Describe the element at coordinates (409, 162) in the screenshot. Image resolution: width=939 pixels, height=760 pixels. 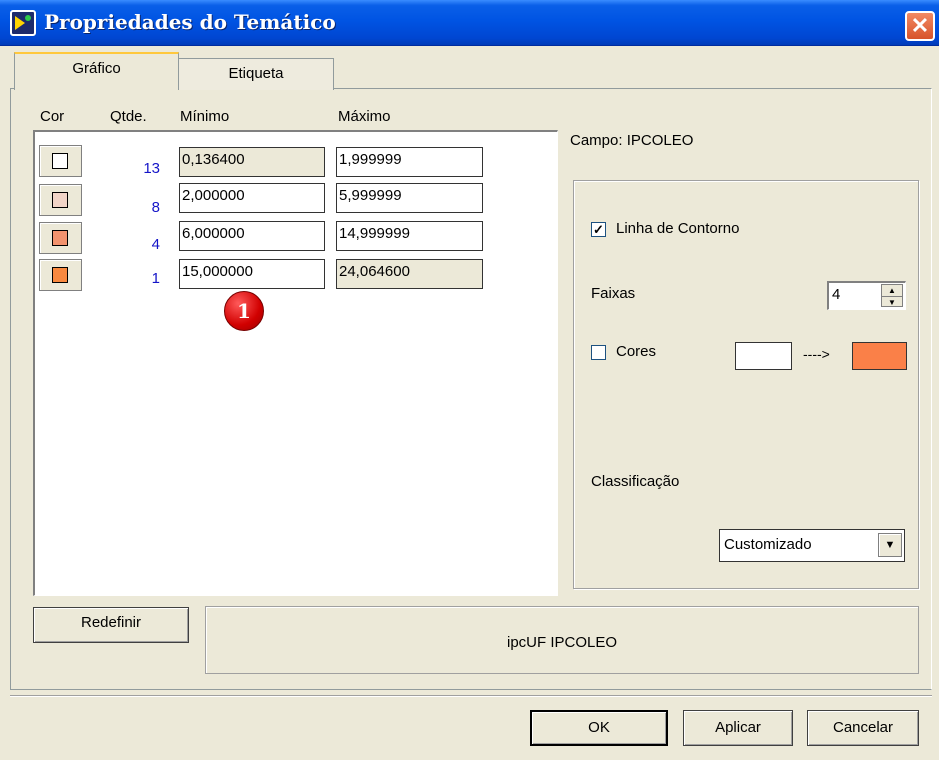
I see `maximo-field: 1,999999` at that location.